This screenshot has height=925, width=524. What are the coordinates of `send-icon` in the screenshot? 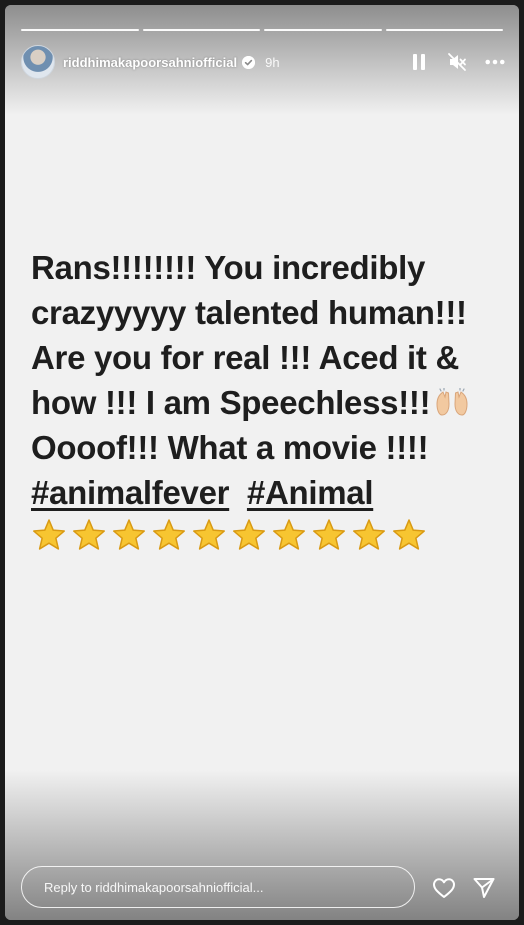 It's located at (484, 888).